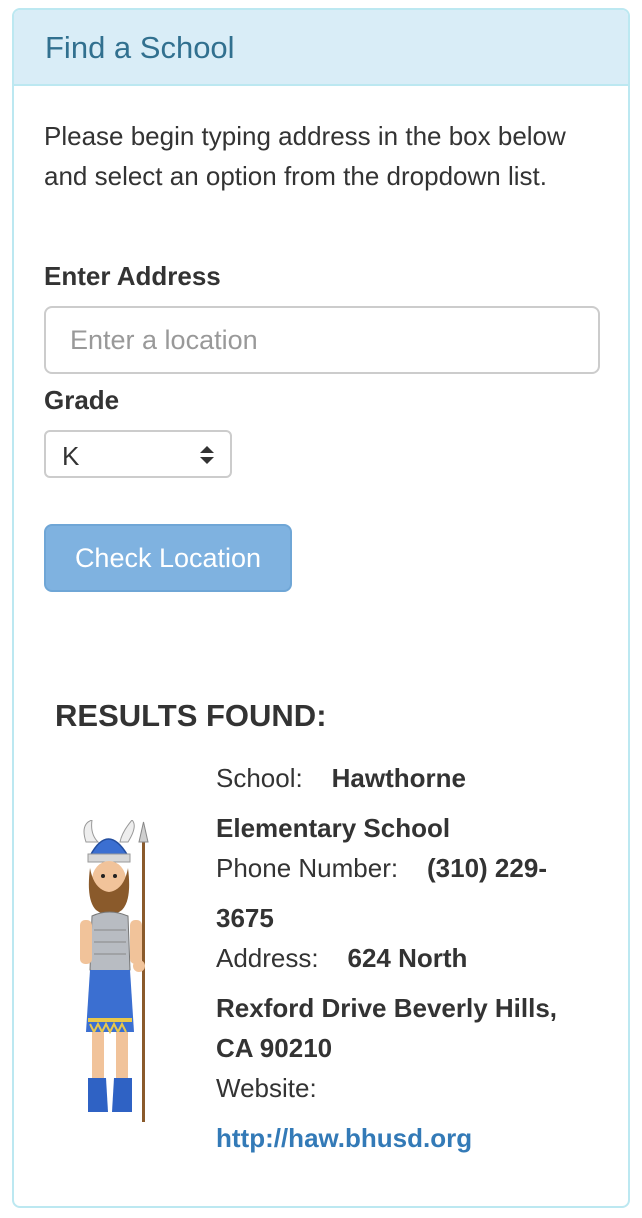 This screenshot has height=1218, width=642. I want to click on panel-title: Find a School, so click(140, 47).